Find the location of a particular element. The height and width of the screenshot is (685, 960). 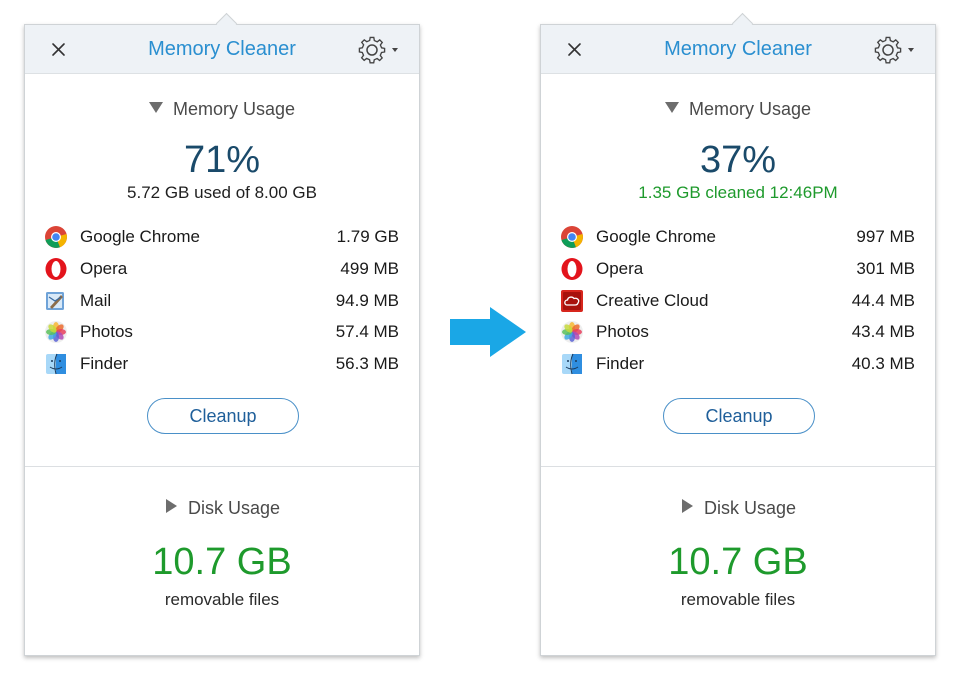

app-memory-size: 44.4 MB is located at coordinates (883, 300).